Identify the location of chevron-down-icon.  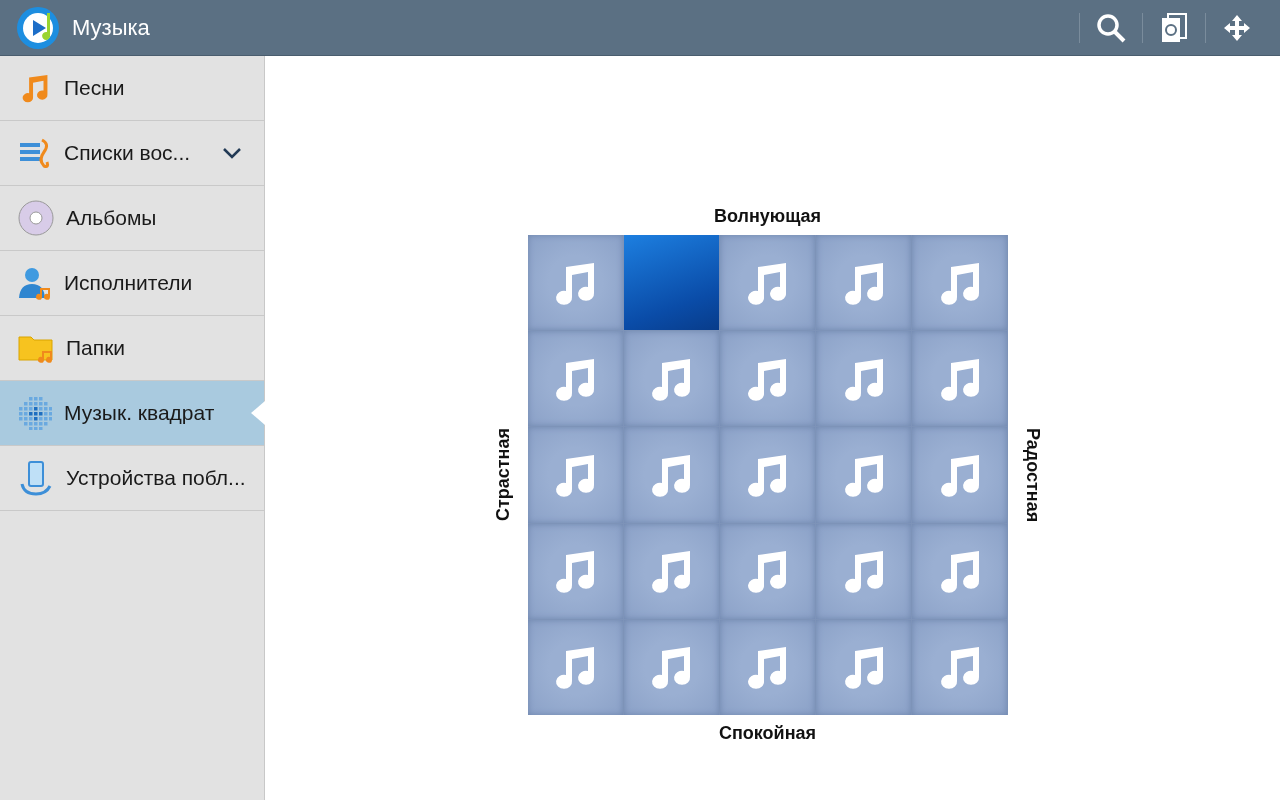
(232, 153).